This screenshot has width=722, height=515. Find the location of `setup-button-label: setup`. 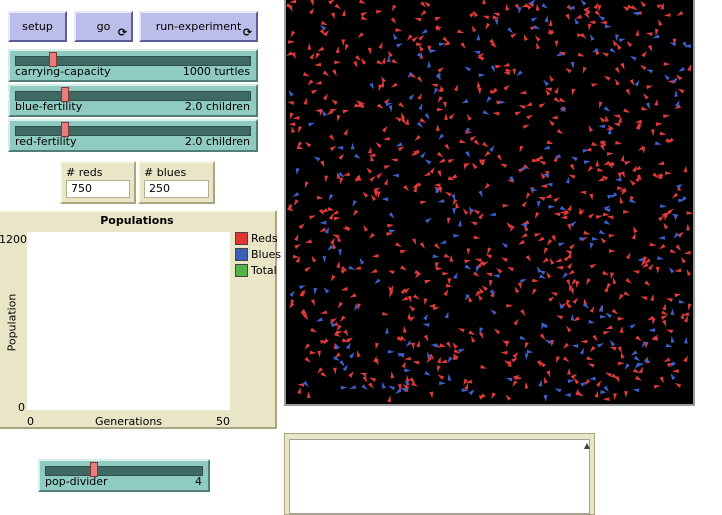

setup-button-label: setup is located at coordinates (37, 26).